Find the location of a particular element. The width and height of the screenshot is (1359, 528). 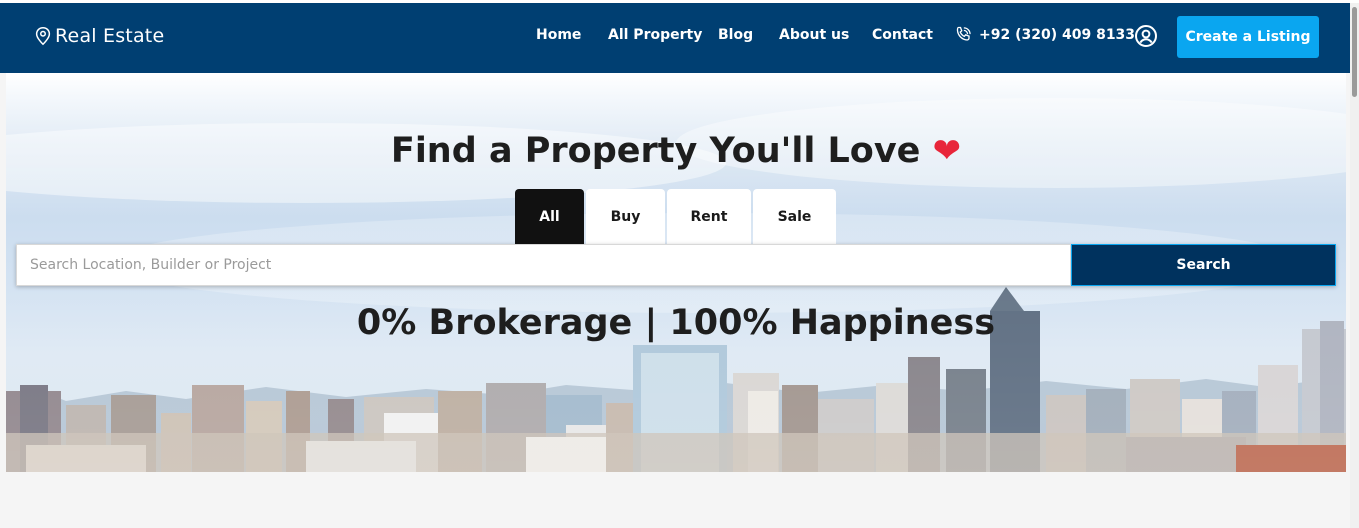

property-type-tabs: All Buy Rent Sale is located at coordinates (675, 216).